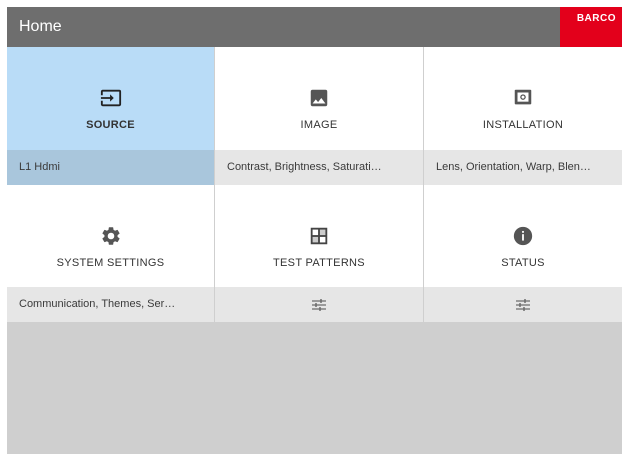  I want to click on tile-label: STATUS, so click(523, 263).